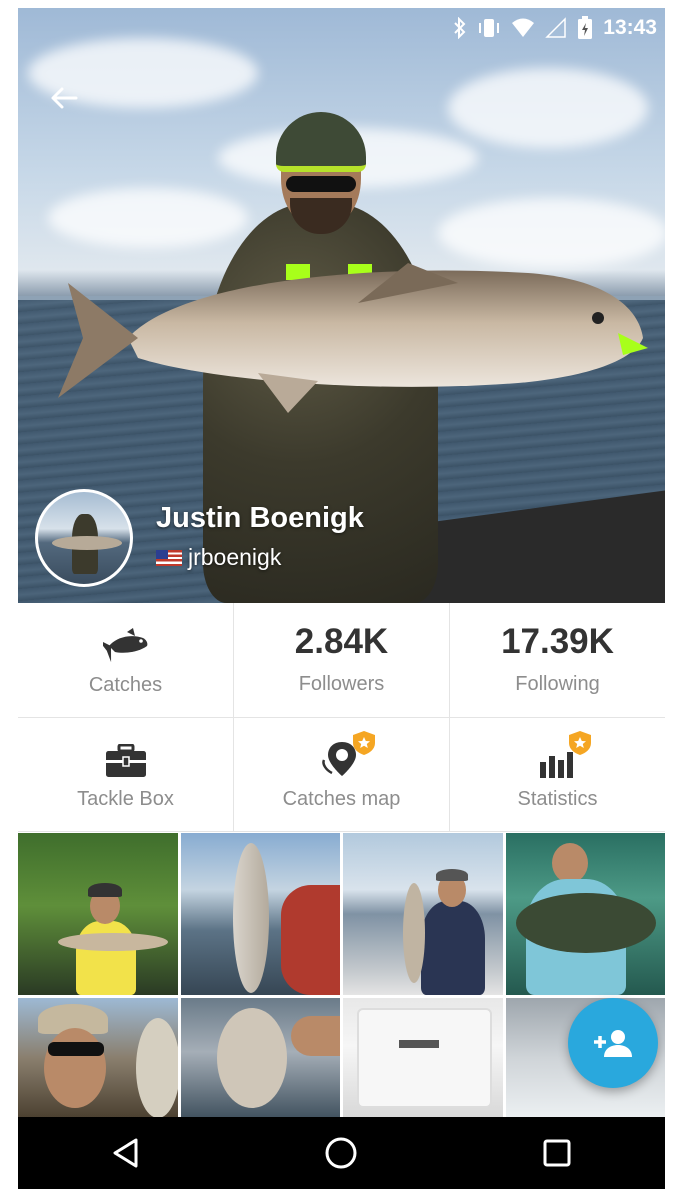 The height and width of the screenshot is (1189, 683). I want to click on profile-username-row: jrboenigk, so click(218, 557).